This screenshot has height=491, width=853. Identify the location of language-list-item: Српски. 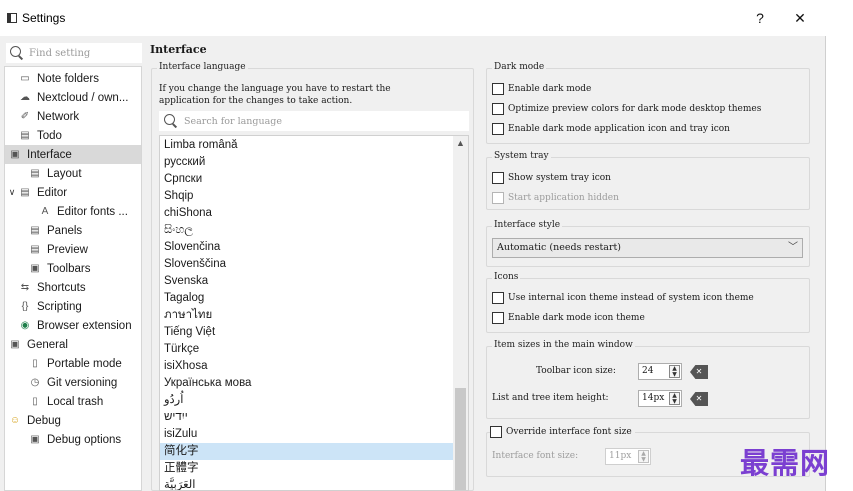
(306, 179).